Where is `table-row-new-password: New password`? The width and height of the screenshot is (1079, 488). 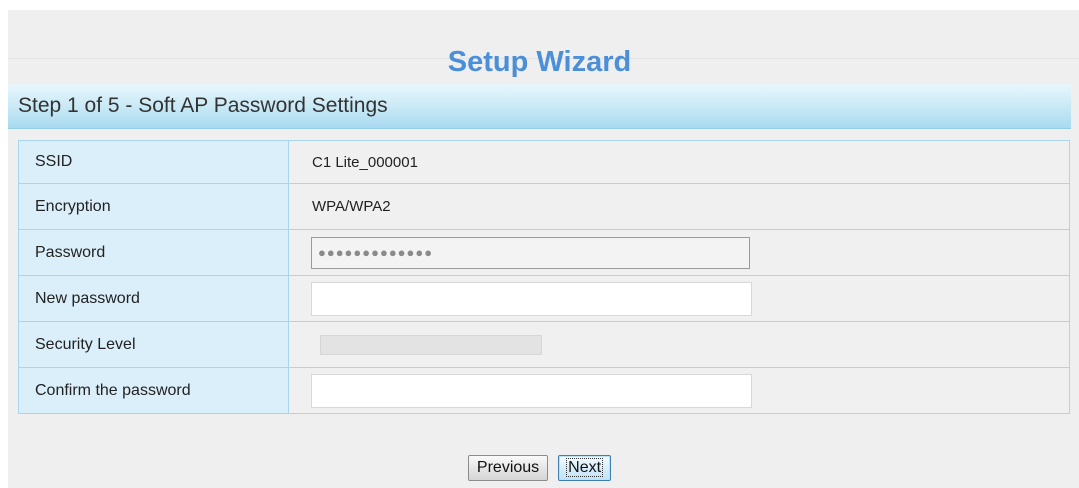
table-row-new-password: New password is located at coordinates (544, 298).